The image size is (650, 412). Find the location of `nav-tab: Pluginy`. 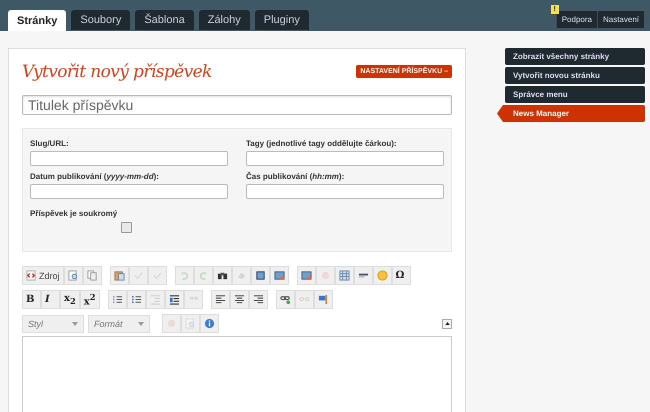

nav-tab: Pluginy is located at coordinates (281, 20).